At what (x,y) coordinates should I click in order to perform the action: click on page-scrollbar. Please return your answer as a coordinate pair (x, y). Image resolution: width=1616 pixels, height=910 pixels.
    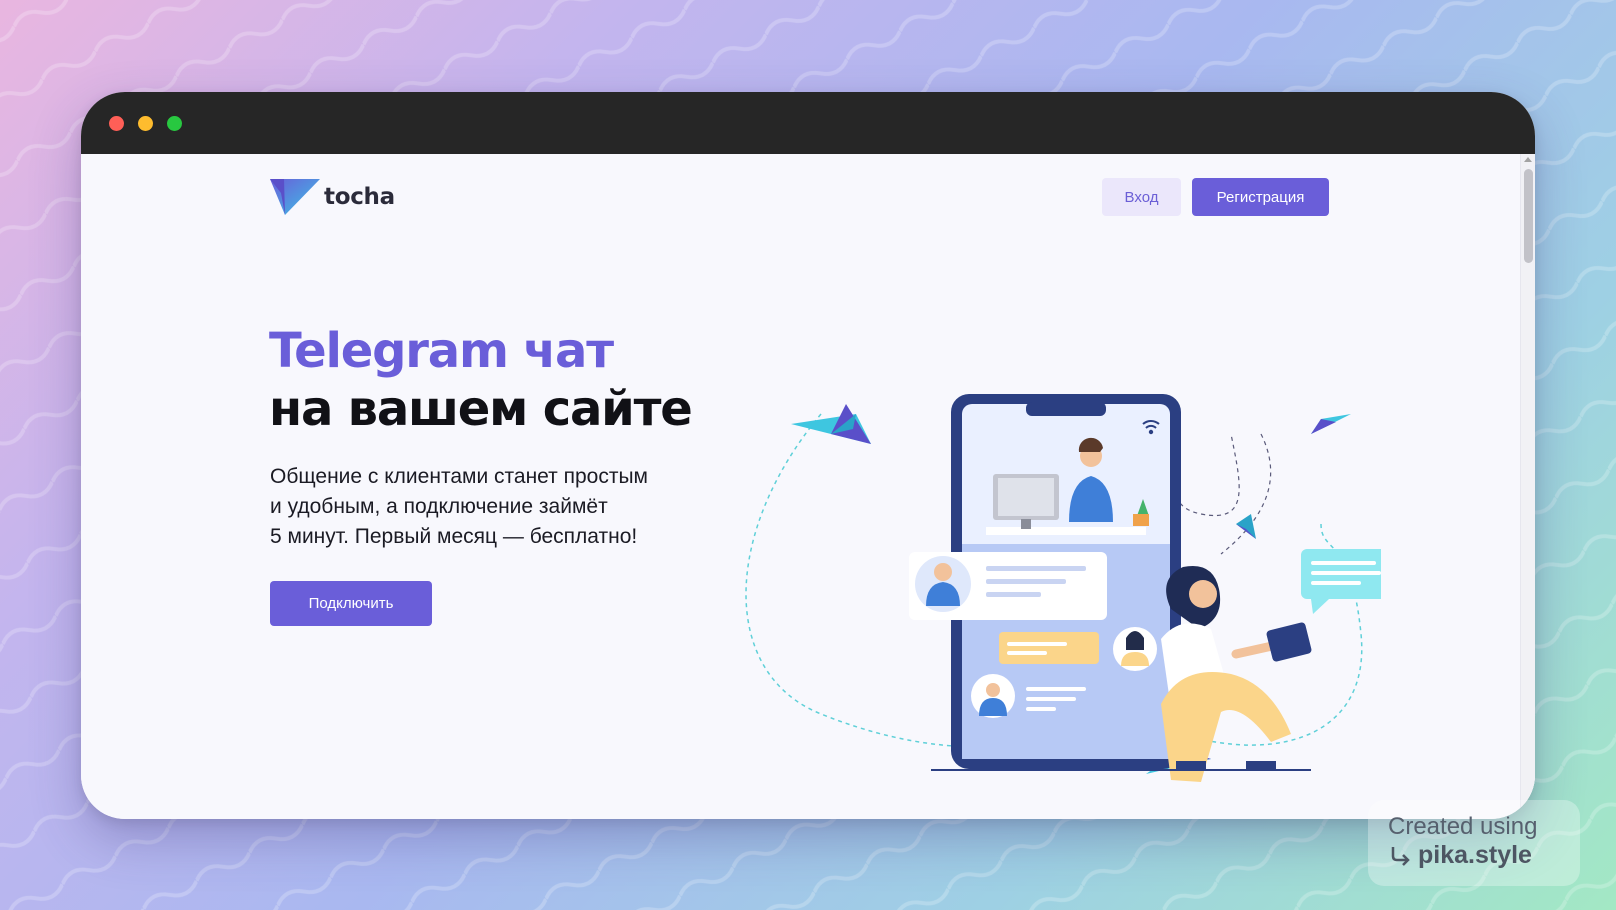
    Looking at the image, I should click on (1527, 486).